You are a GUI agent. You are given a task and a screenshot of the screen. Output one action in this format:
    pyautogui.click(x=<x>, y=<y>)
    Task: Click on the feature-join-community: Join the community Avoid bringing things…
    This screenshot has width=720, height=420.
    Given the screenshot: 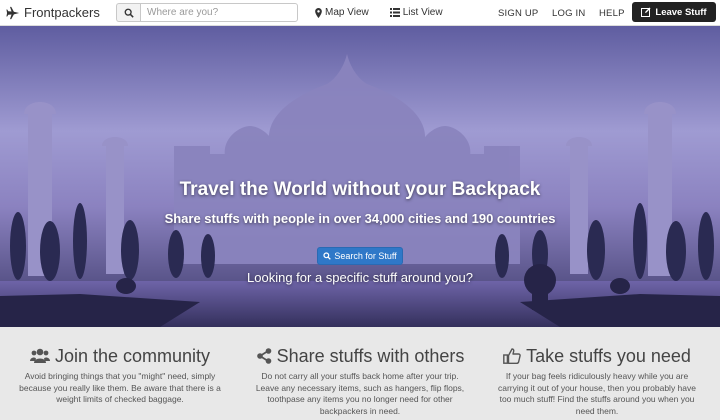 What is the action you would take?
    pyautogui.click(x=120, y=375)
    